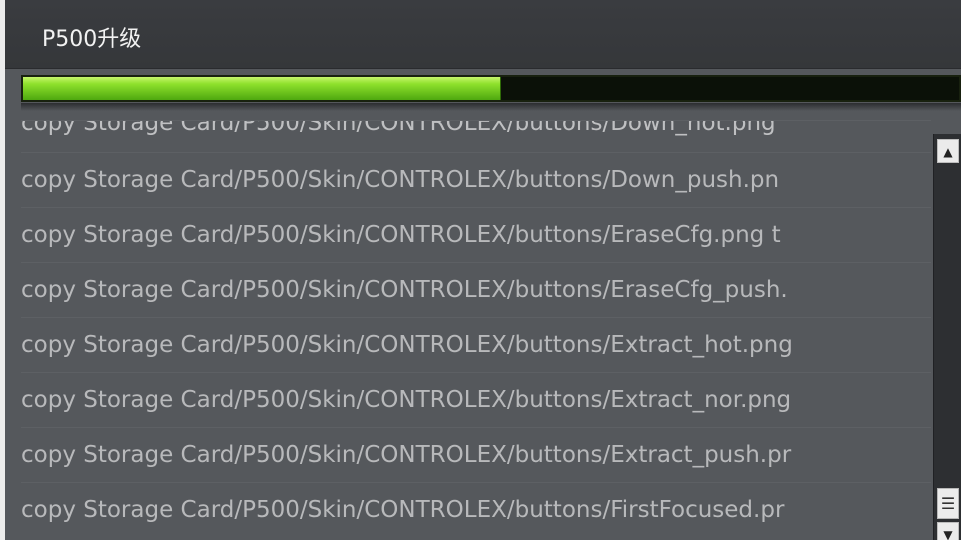 This screenshot has height=540, width=961. I want to click on title-bar: P500升级, so click(483, 34).